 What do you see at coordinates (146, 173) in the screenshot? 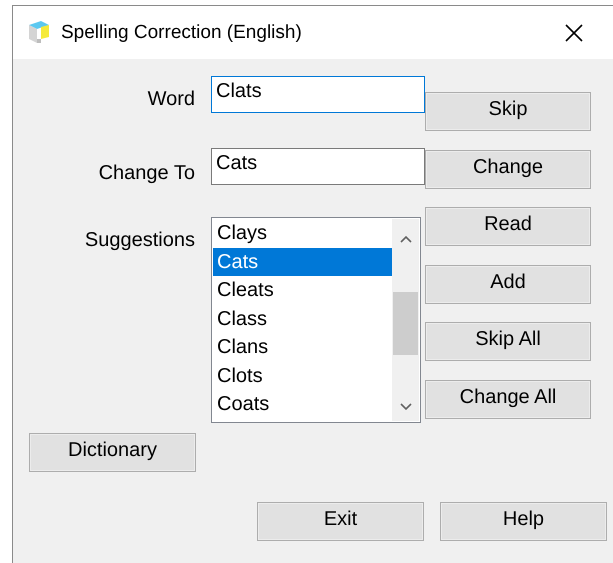
I see `field-label: Change To` at bounding box center [146, 173].